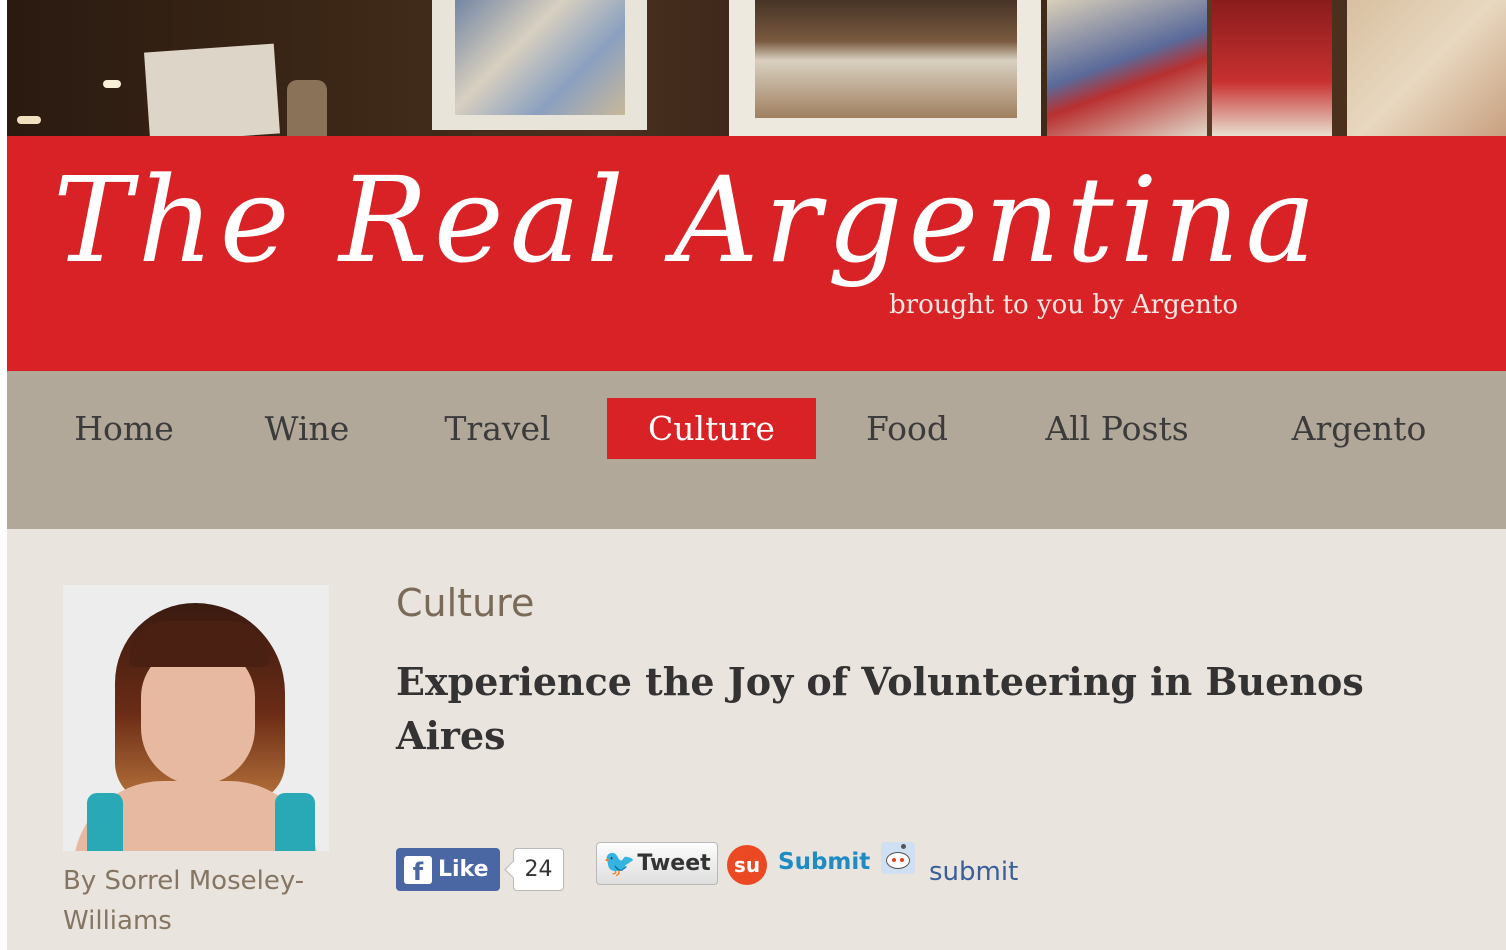 This screenshot has width=1506, height=950. Describe the element at coordinates (898, 858) in the screenshot. I see `reddit-alien-icon` at that location.